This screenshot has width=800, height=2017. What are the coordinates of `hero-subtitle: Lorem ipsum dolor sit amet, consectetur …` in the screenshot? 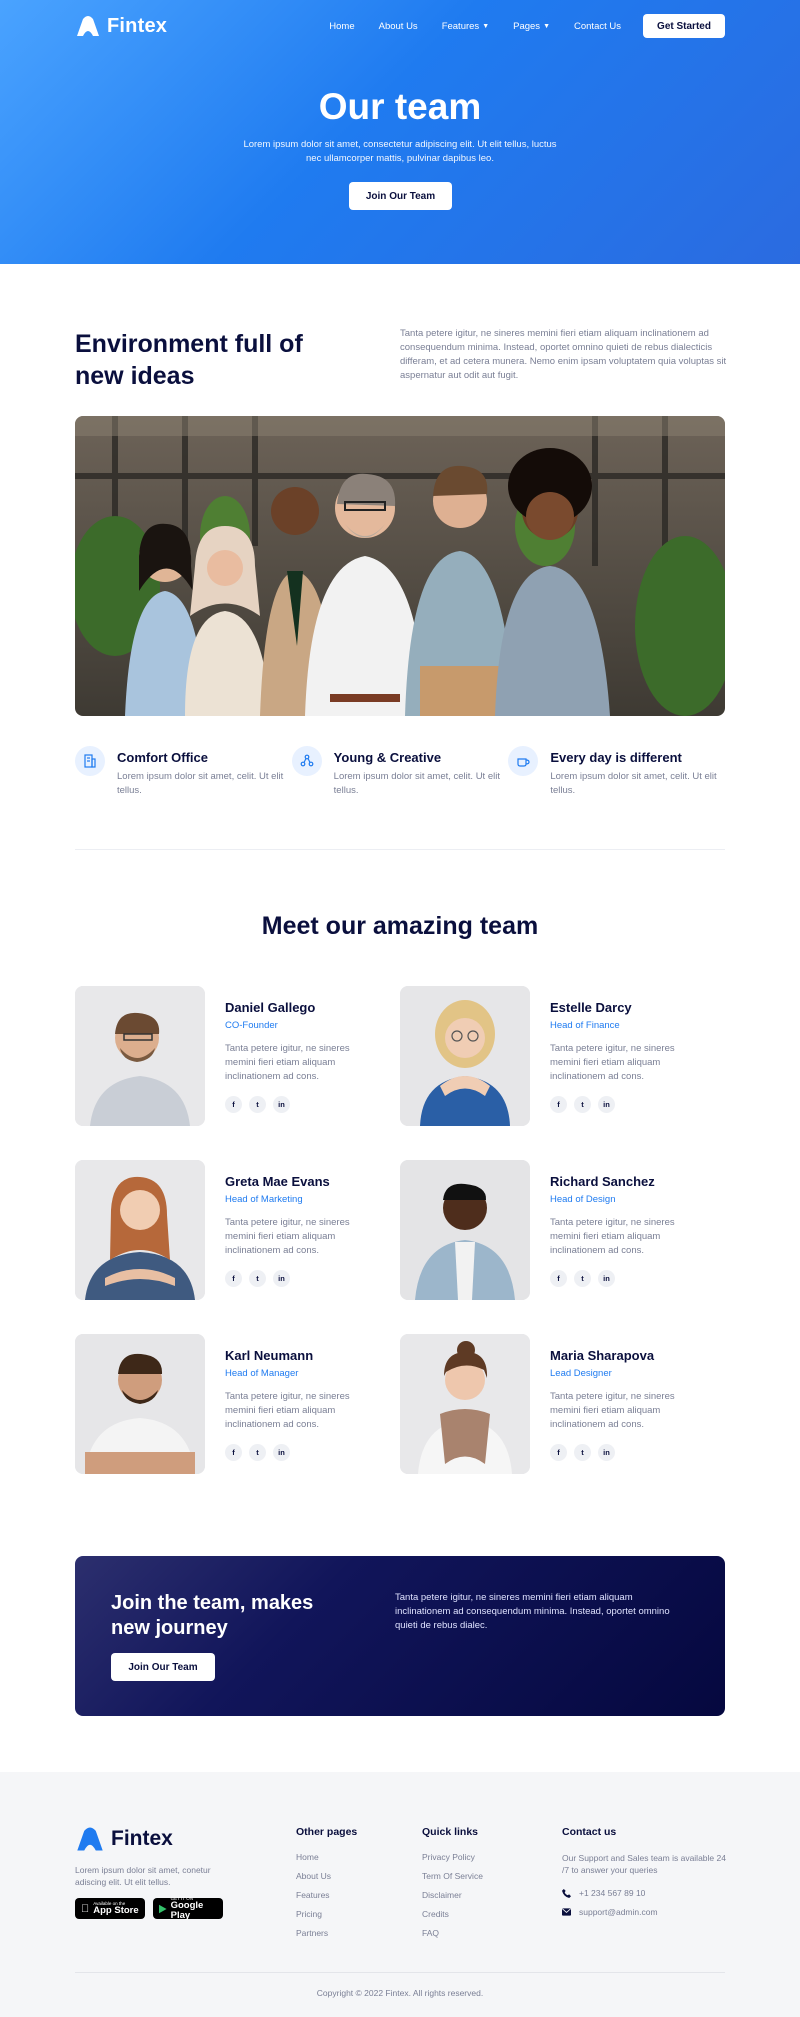 It's located at (400, 151).